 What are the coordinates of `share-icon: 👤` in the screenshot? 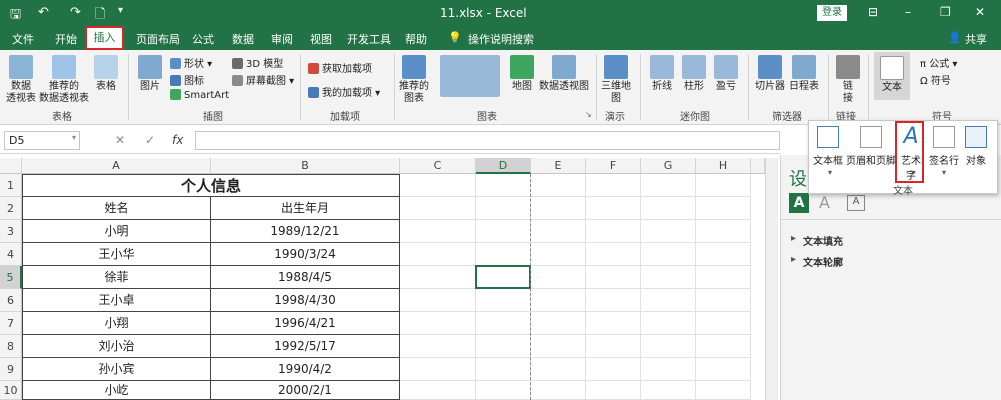 It's located at (955, 37).